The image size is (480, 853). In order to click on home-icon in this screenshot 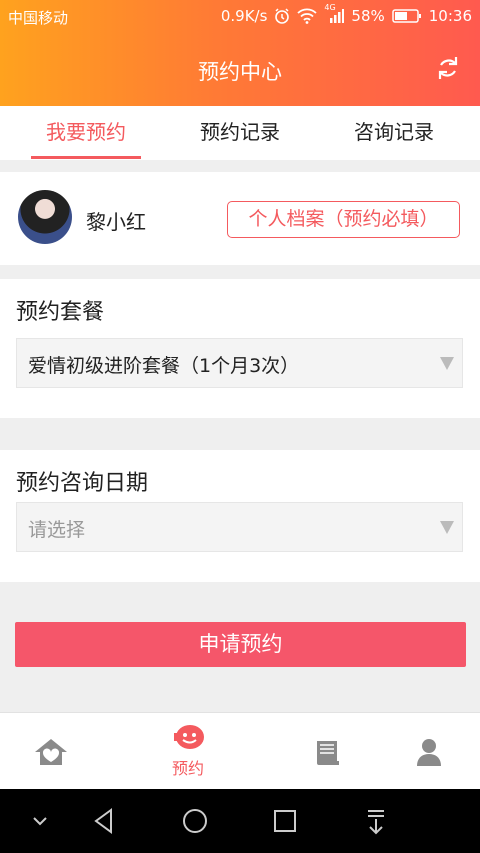, I will do `click(51, 752)`.